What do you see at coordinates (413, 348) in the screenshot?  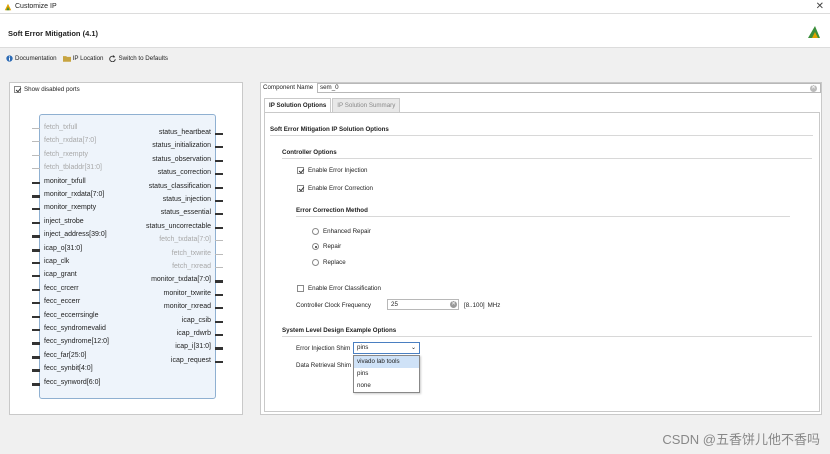 I see `chevron-down-icon: ⌄` at bounding box center [413, 348].